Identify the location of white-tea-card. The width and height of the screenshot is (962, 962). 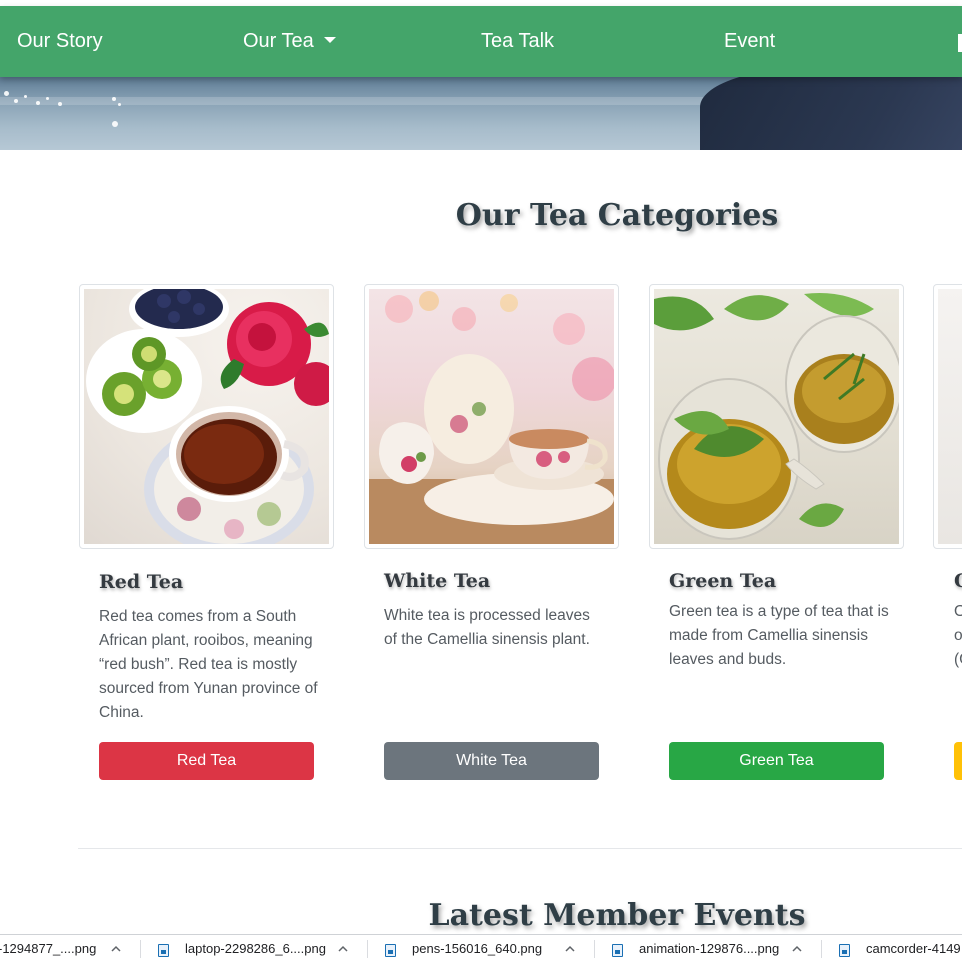
(491, 416).